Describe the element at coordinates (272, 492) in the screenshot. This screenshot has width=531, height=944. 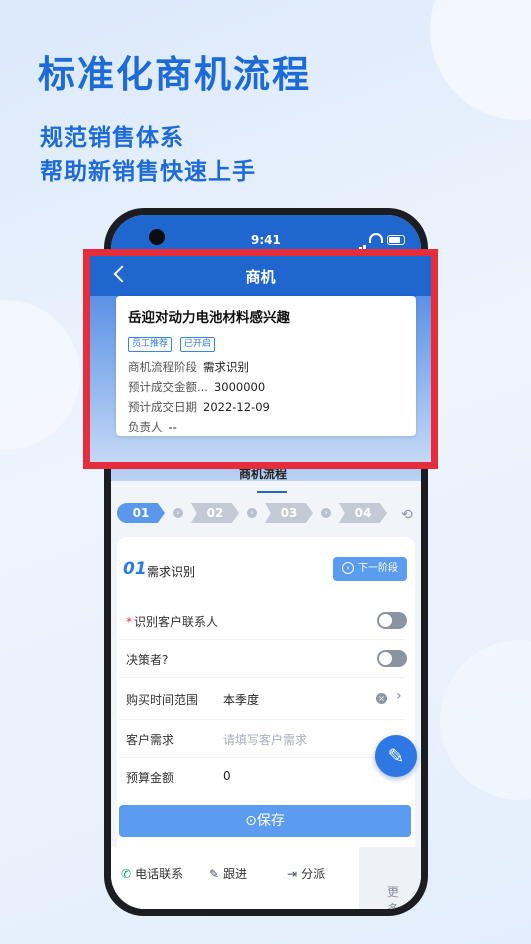
I see `tab-indicator` at that location.